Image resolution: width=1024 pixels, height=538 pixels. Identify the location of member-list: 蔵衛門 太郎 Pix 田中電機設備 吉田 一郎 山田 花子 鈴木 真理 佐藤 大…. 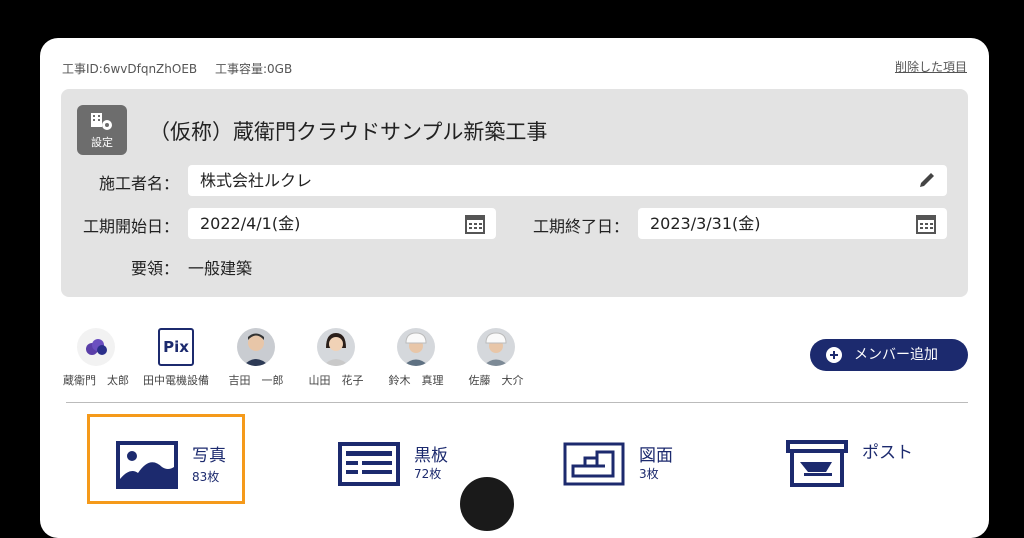
(312, 358).